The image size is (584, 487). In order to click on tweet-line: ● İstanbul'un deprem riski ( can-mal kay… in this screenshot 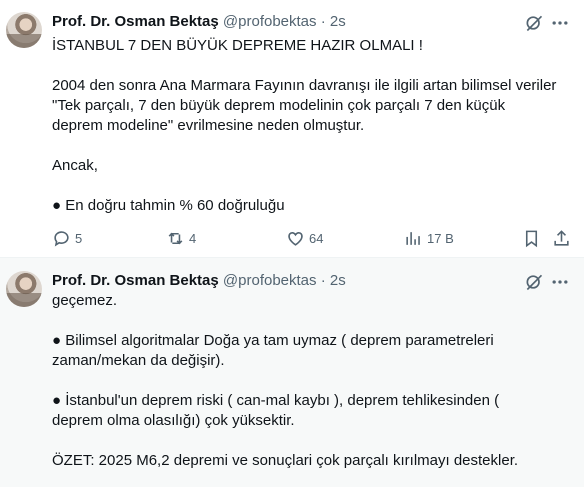, I will do `click(276, 400)`.